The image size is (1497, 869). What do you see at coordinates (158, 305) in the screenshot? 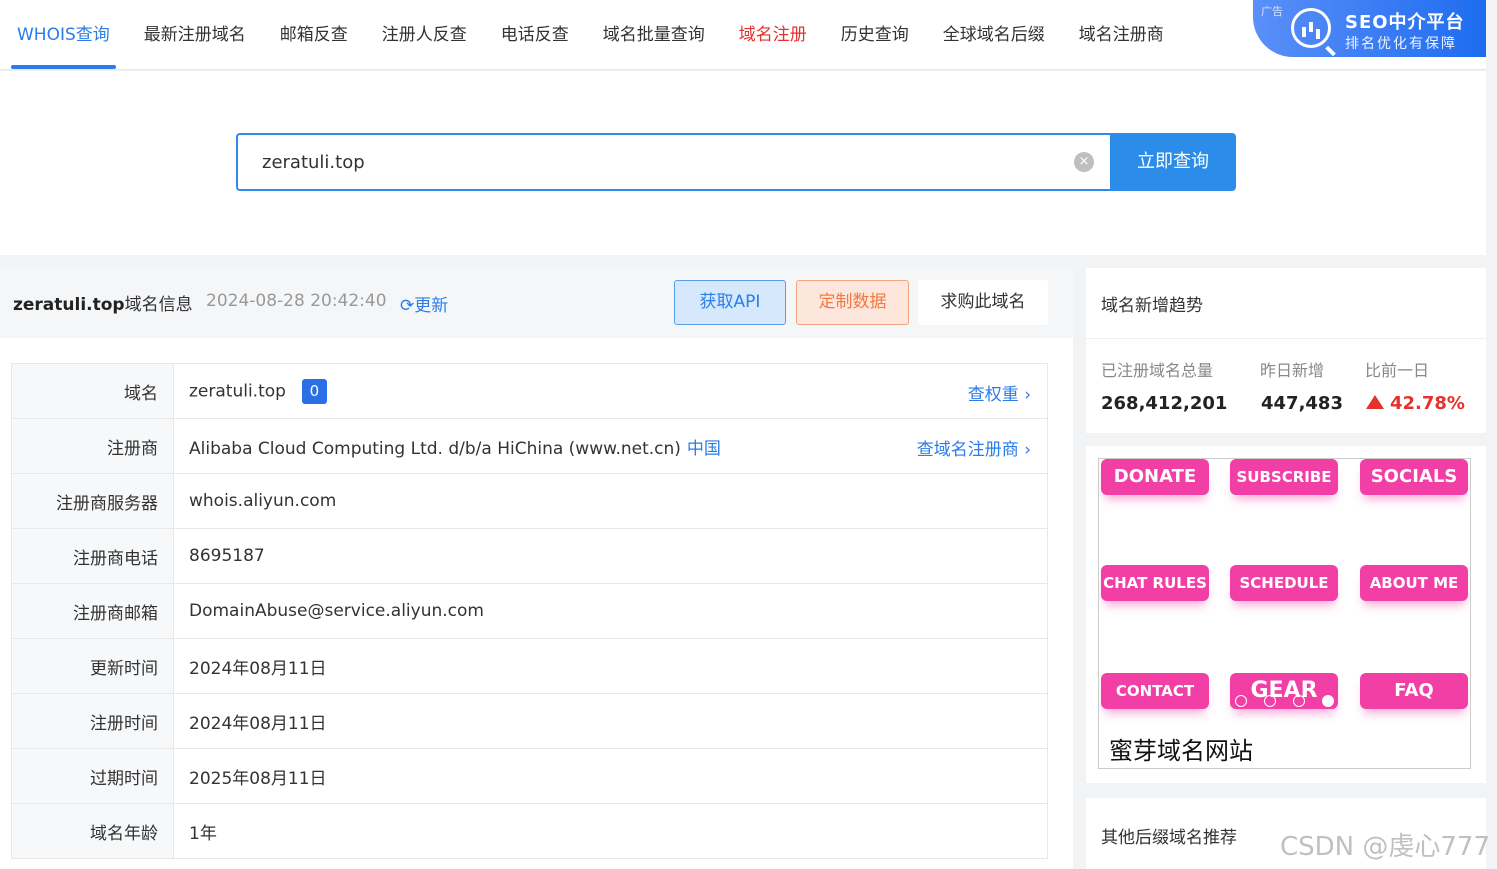
I see `domain-title-suffix: 域名信息` at bounding box center [158, 305].